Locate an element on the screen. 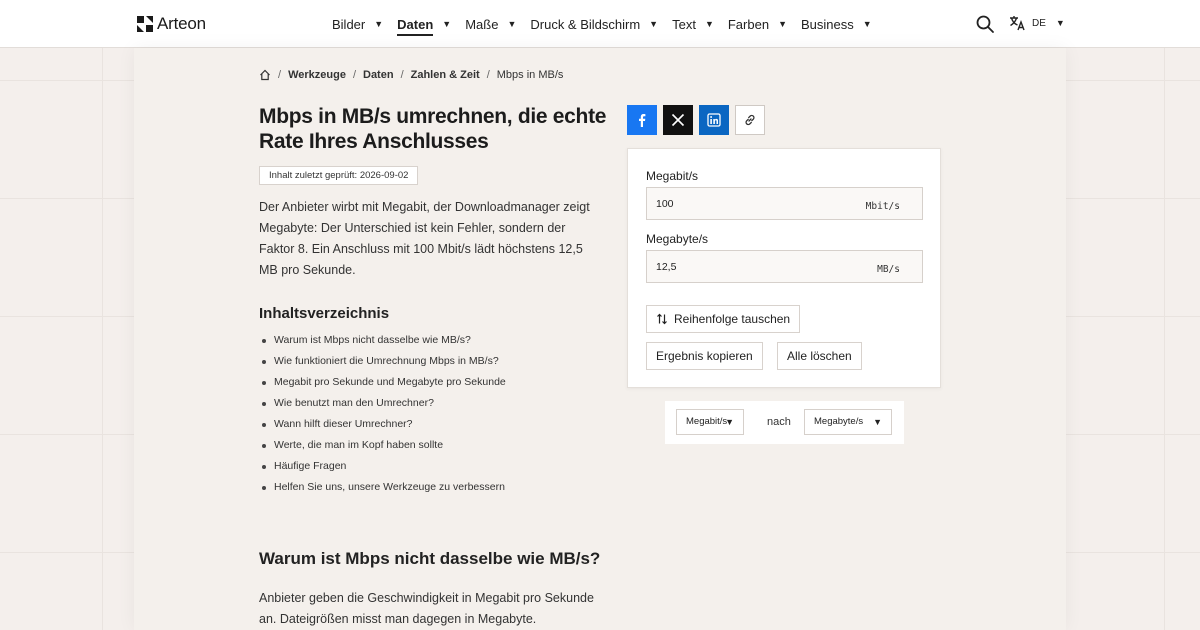  facebook-icon is located at coordinates (642, 120).